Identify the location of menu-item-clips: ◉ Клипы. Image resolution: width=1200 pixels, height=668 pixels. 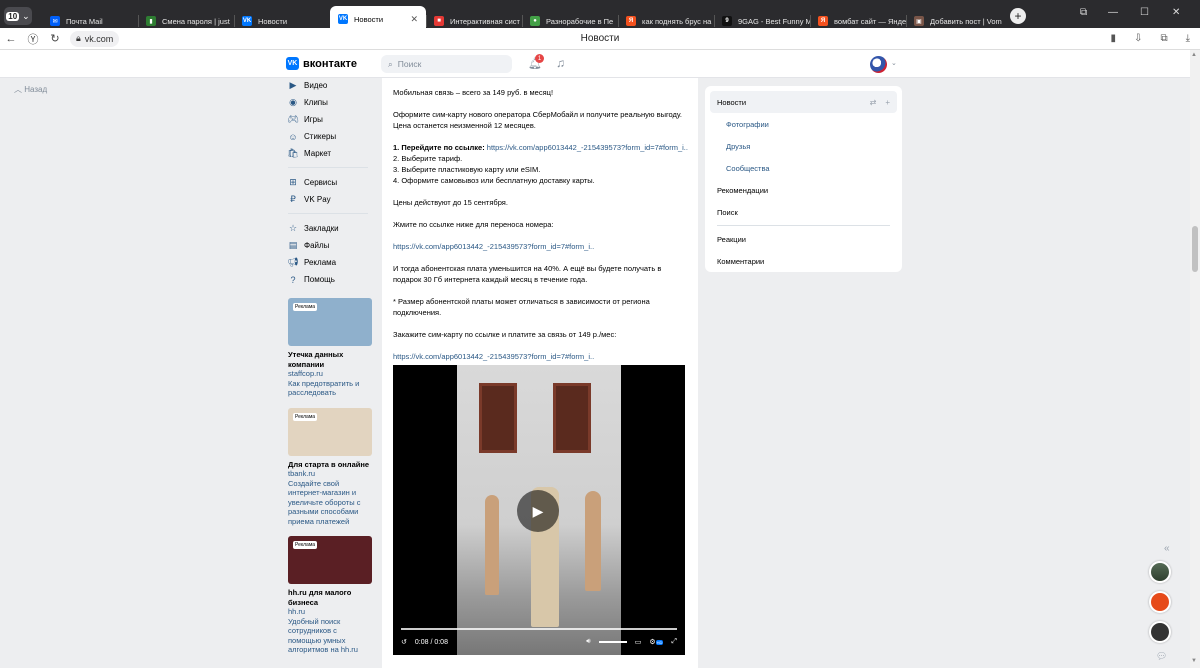
(333, 102).